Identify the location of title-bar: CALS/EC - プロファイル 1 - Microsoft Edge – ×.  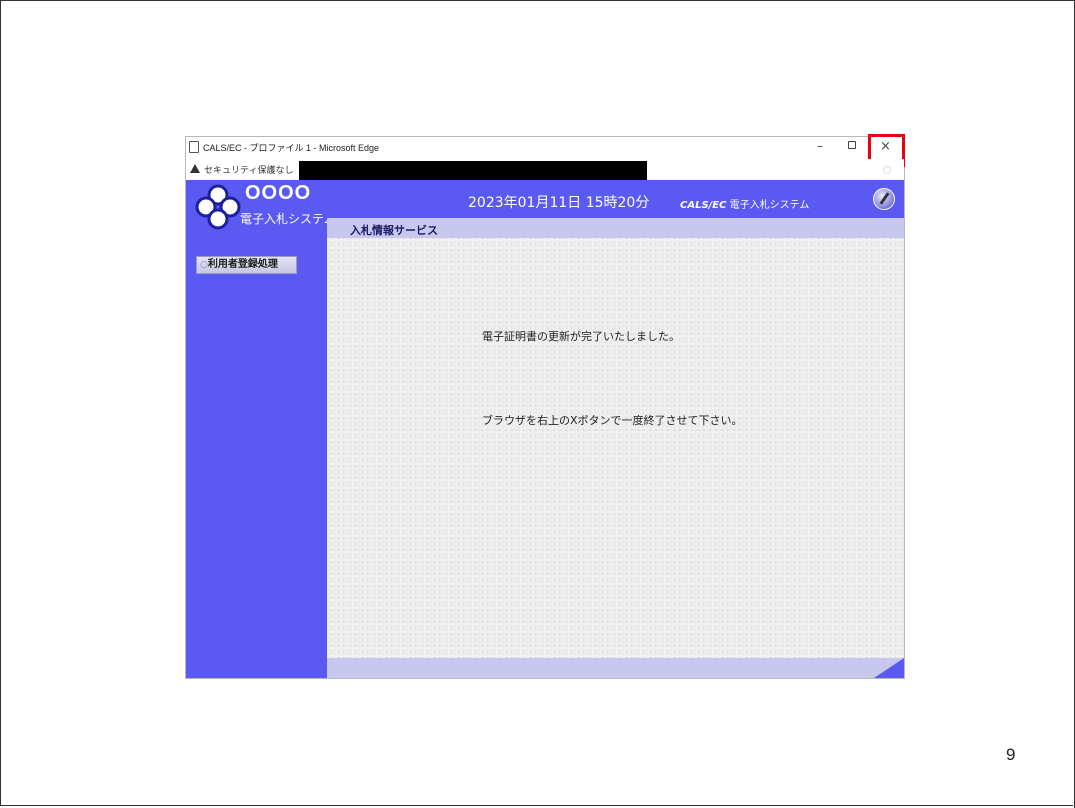
(545, 150).